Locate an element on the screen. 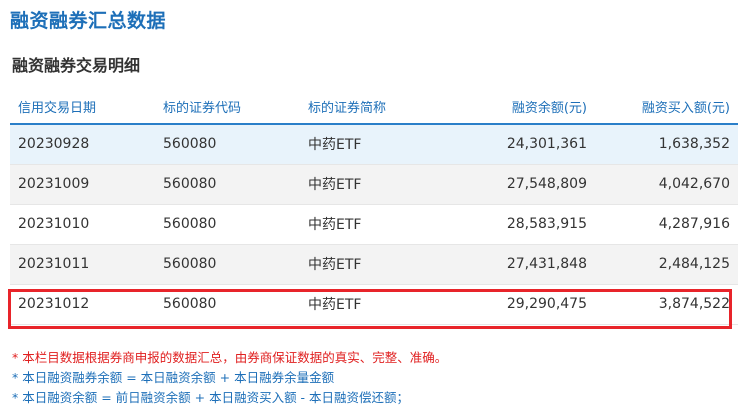 The image size is (743, 410). header-security-code: 标的证券代码 is located at coordinates (202, 108).